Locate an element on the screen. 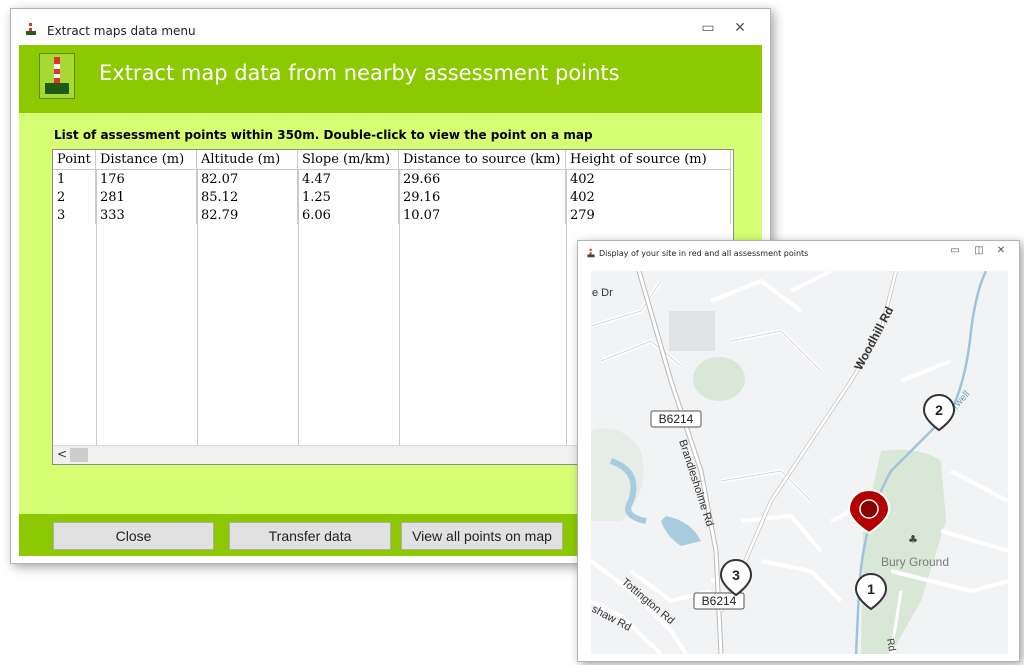 This screenshot has height=665, width=1024. table-cell: 10.07 is located at coordinates (482, 215).